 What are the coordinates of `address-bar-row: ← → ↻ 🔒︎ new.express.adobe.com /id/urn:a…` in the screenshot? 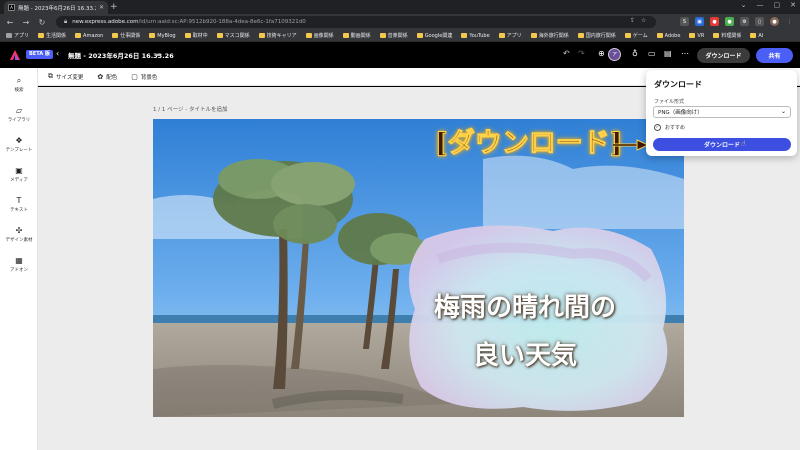 It's located at (400, 22).